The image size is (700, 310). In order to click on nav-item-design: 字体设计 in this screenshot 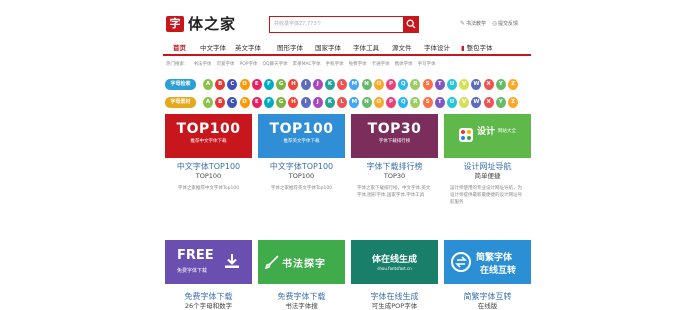, I will do `click(437, 48)`.